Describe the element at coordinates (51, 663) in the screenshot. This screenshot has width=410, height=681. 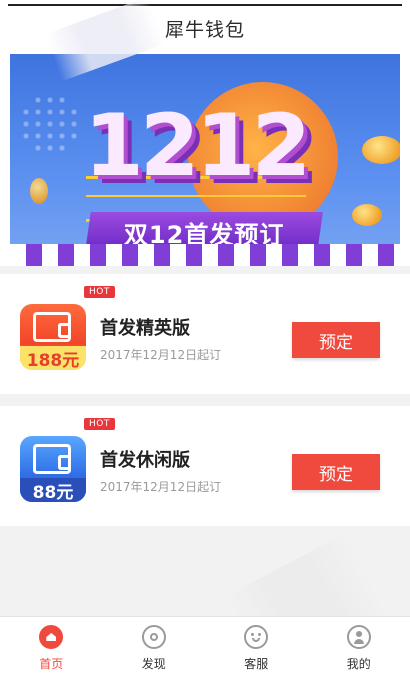
I see `tab-label: 首页` at that location.